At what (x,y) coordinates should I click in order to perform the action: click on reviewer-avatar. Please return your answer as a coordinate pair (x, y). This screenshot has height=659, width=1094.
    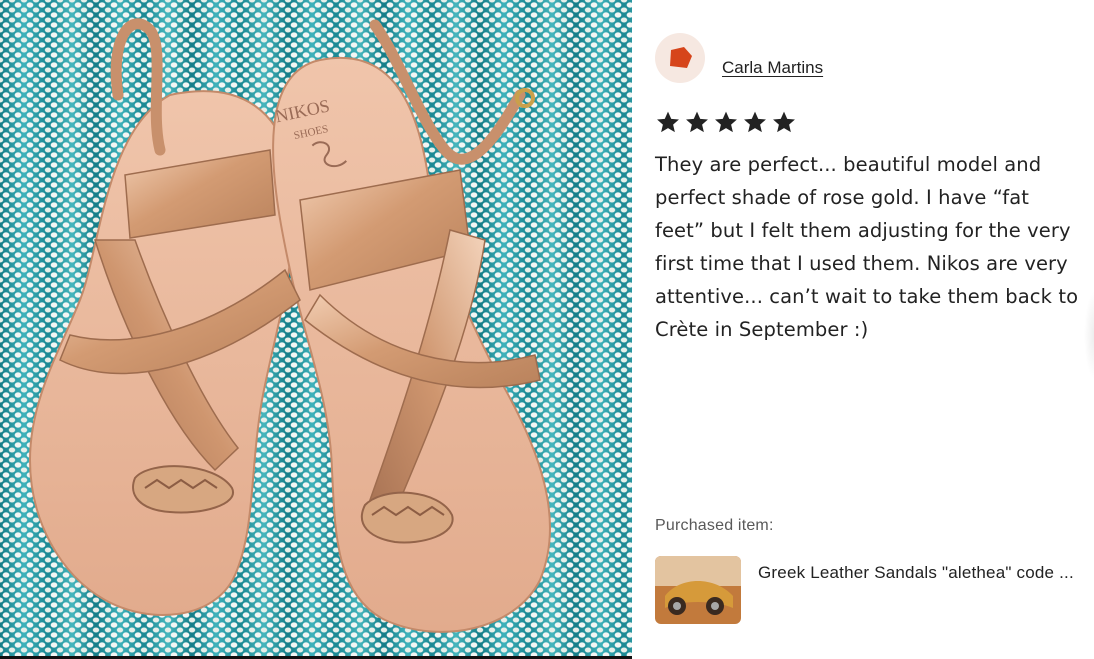
    Looking at the image, I should click on (680, 58).